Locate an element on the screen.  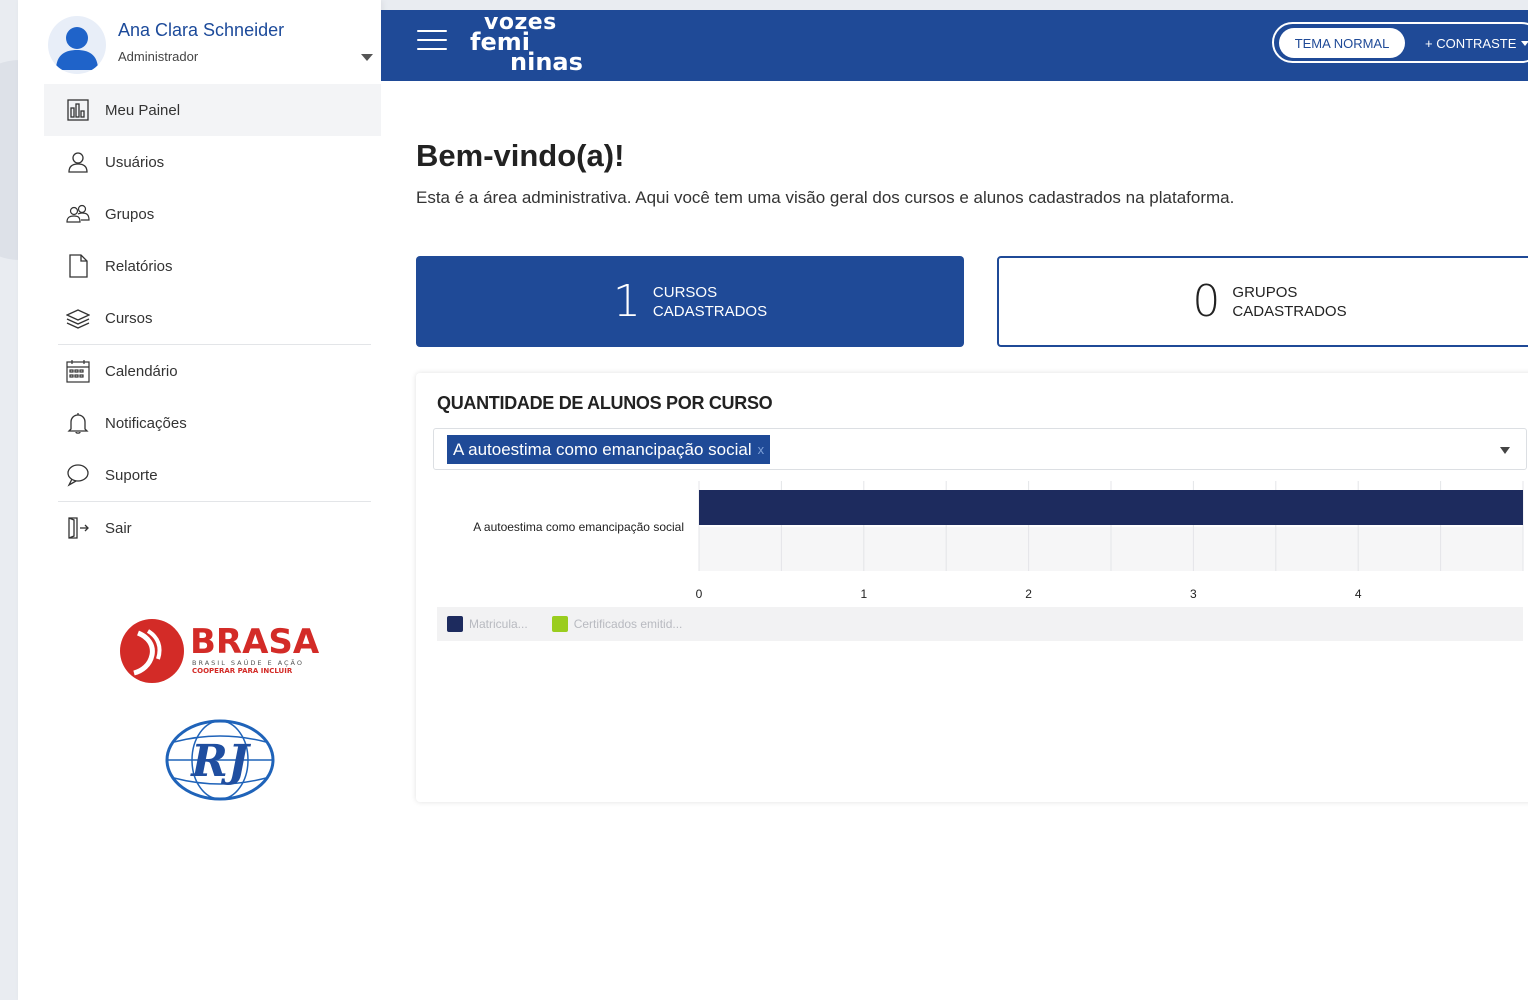
calendar-icon is located at coordinates (78, 371).